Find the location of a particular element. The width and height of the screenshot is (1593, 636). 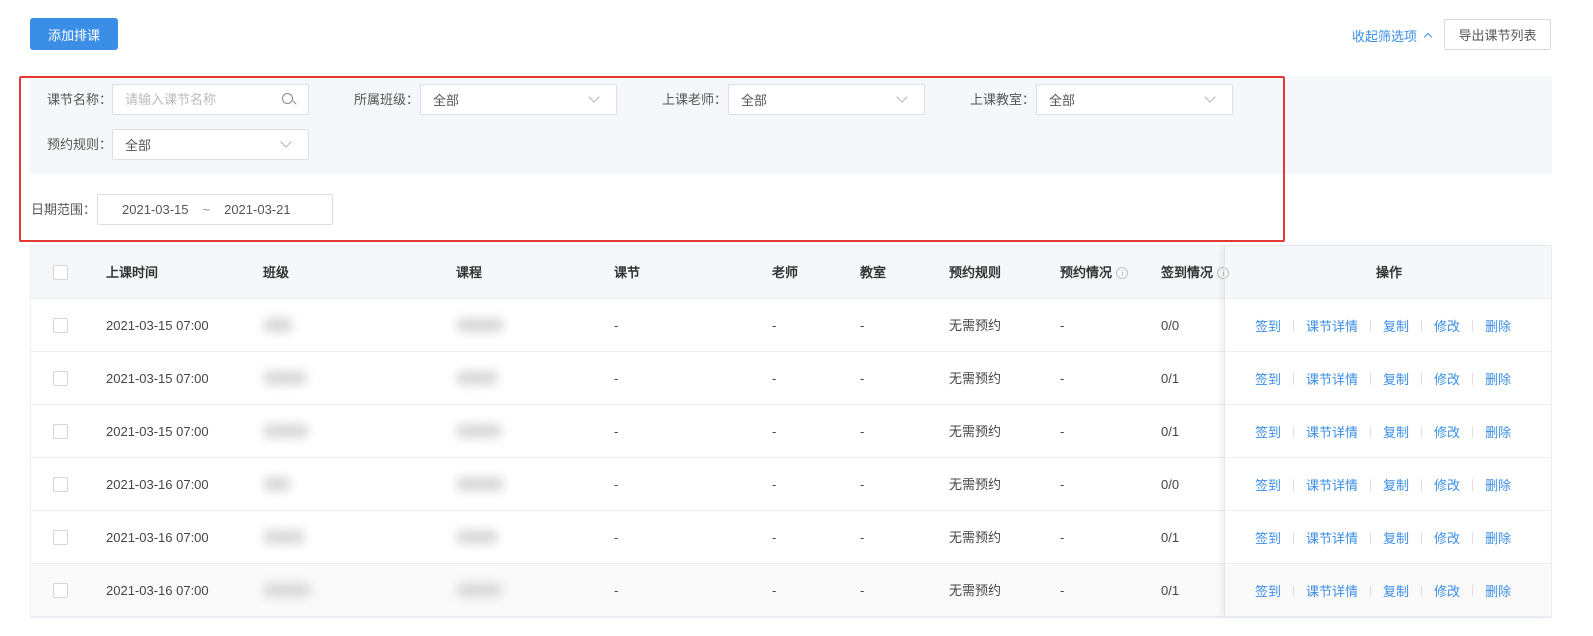

column-header-rule: 预约规则 is located at coordinates (975, 272).